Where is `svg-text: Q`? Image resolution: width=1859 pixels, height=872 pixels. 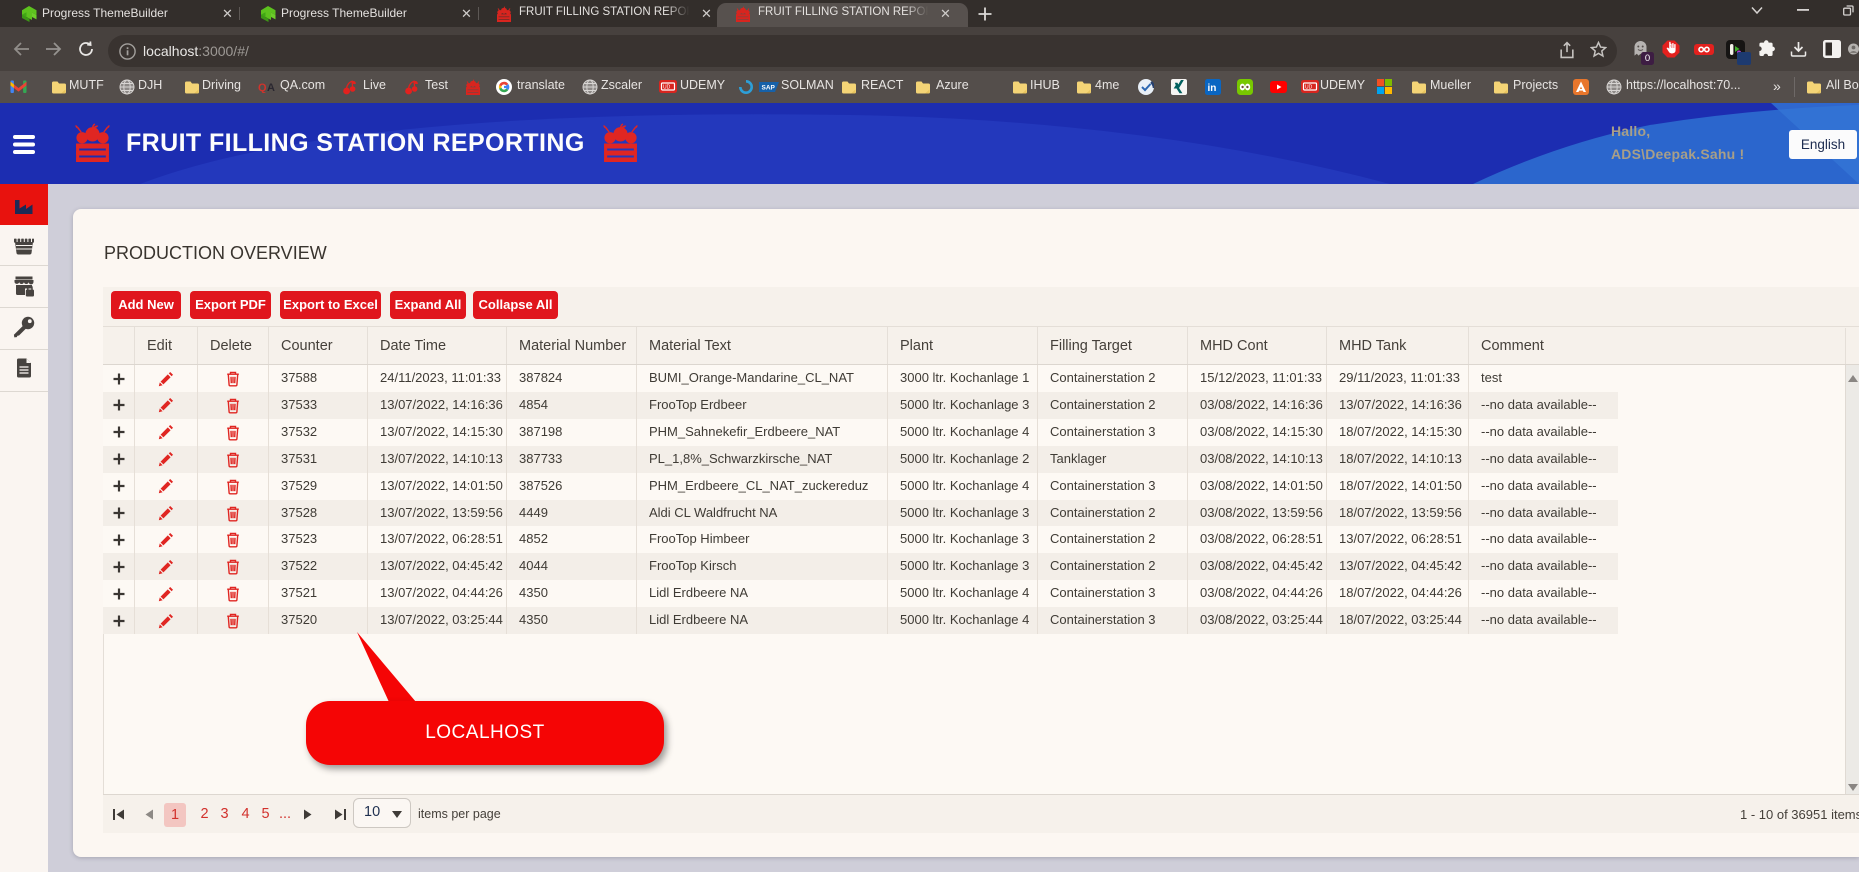
svg-text: Q is located at coordinates (262, 87).